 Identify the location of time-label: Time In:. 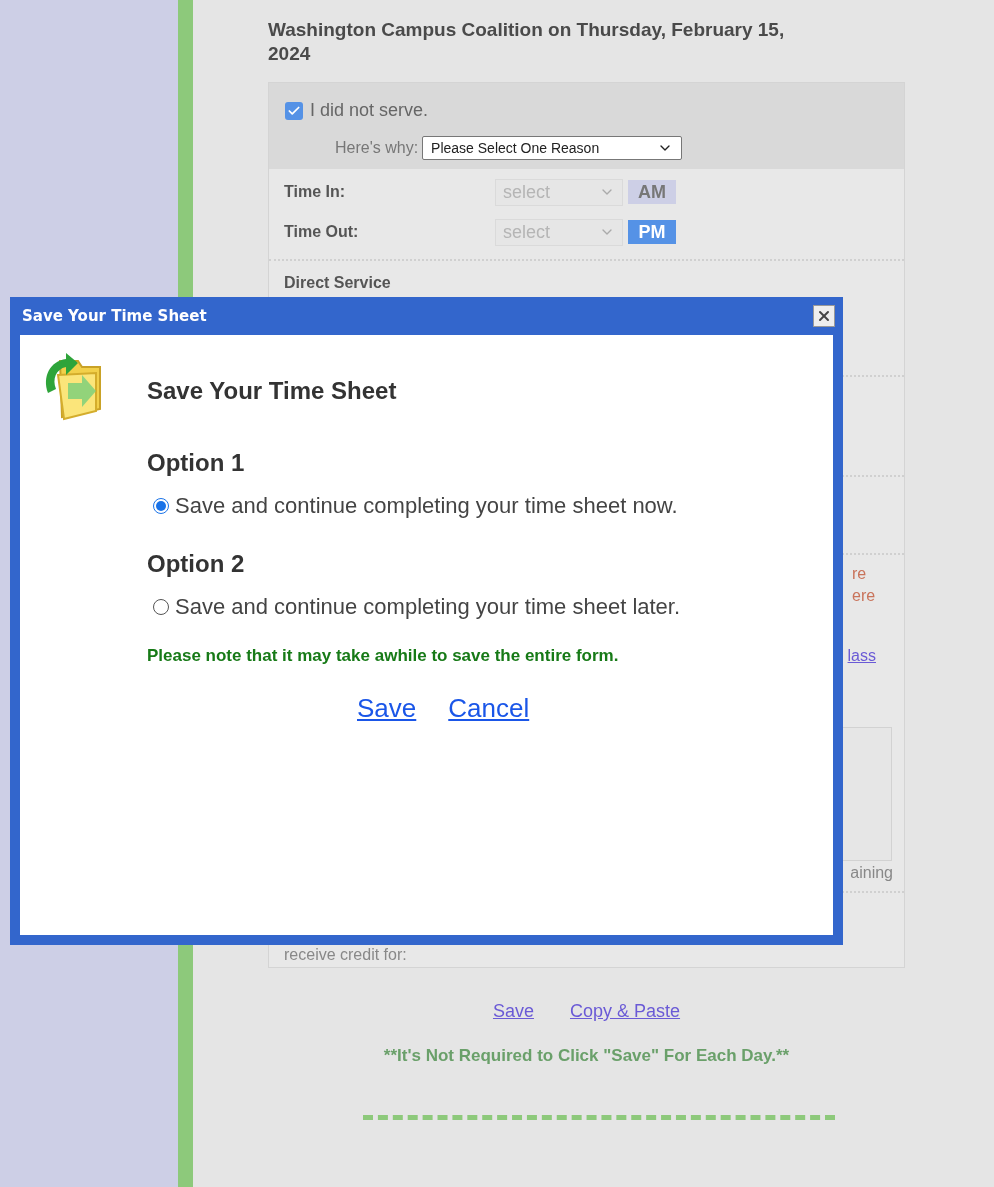
(315, 192).